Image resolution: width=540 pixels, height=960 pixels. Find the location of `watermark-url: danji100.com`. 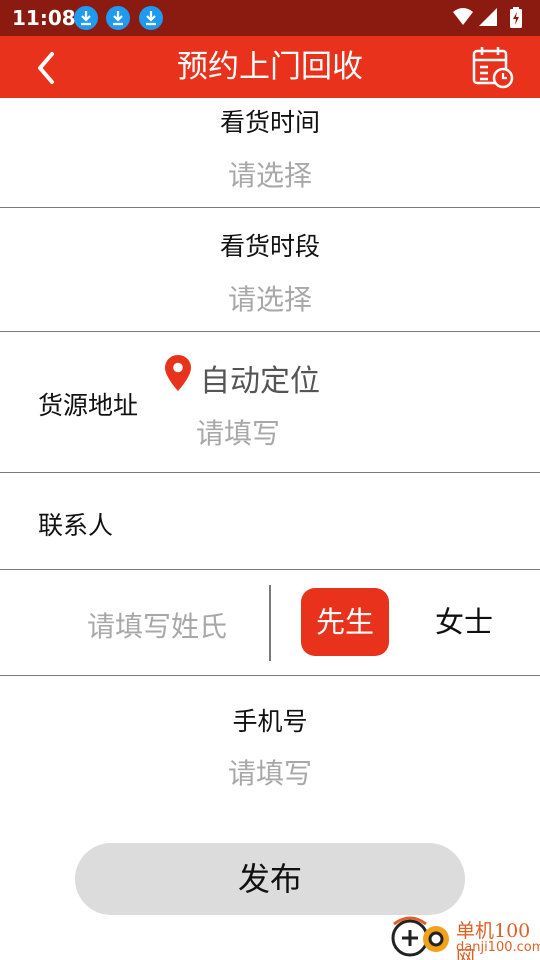

watermark-url: danji100.com is located at coordinates (498, 947).